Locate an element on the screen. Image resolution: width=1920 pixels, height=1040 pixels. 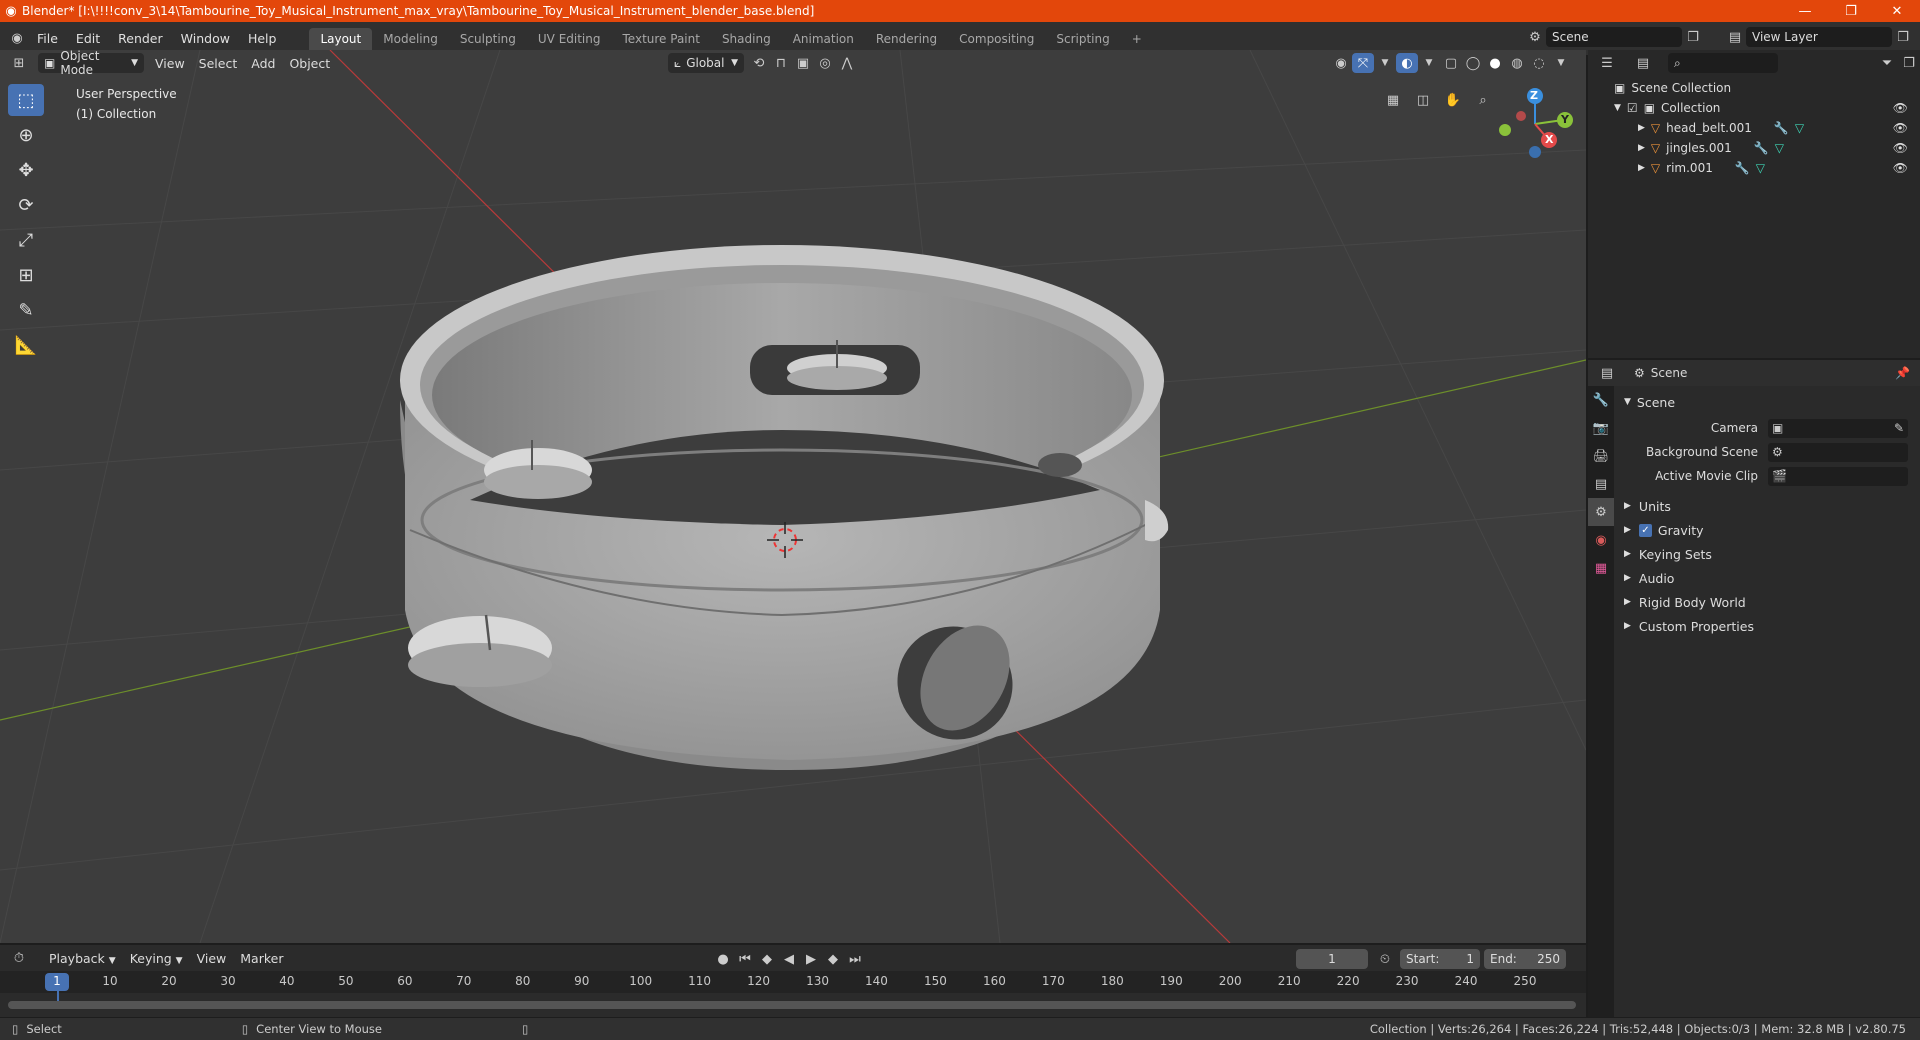
transform-orientation-dropdown: ⟀ Global ▼ is located at coordinates (706, 63).